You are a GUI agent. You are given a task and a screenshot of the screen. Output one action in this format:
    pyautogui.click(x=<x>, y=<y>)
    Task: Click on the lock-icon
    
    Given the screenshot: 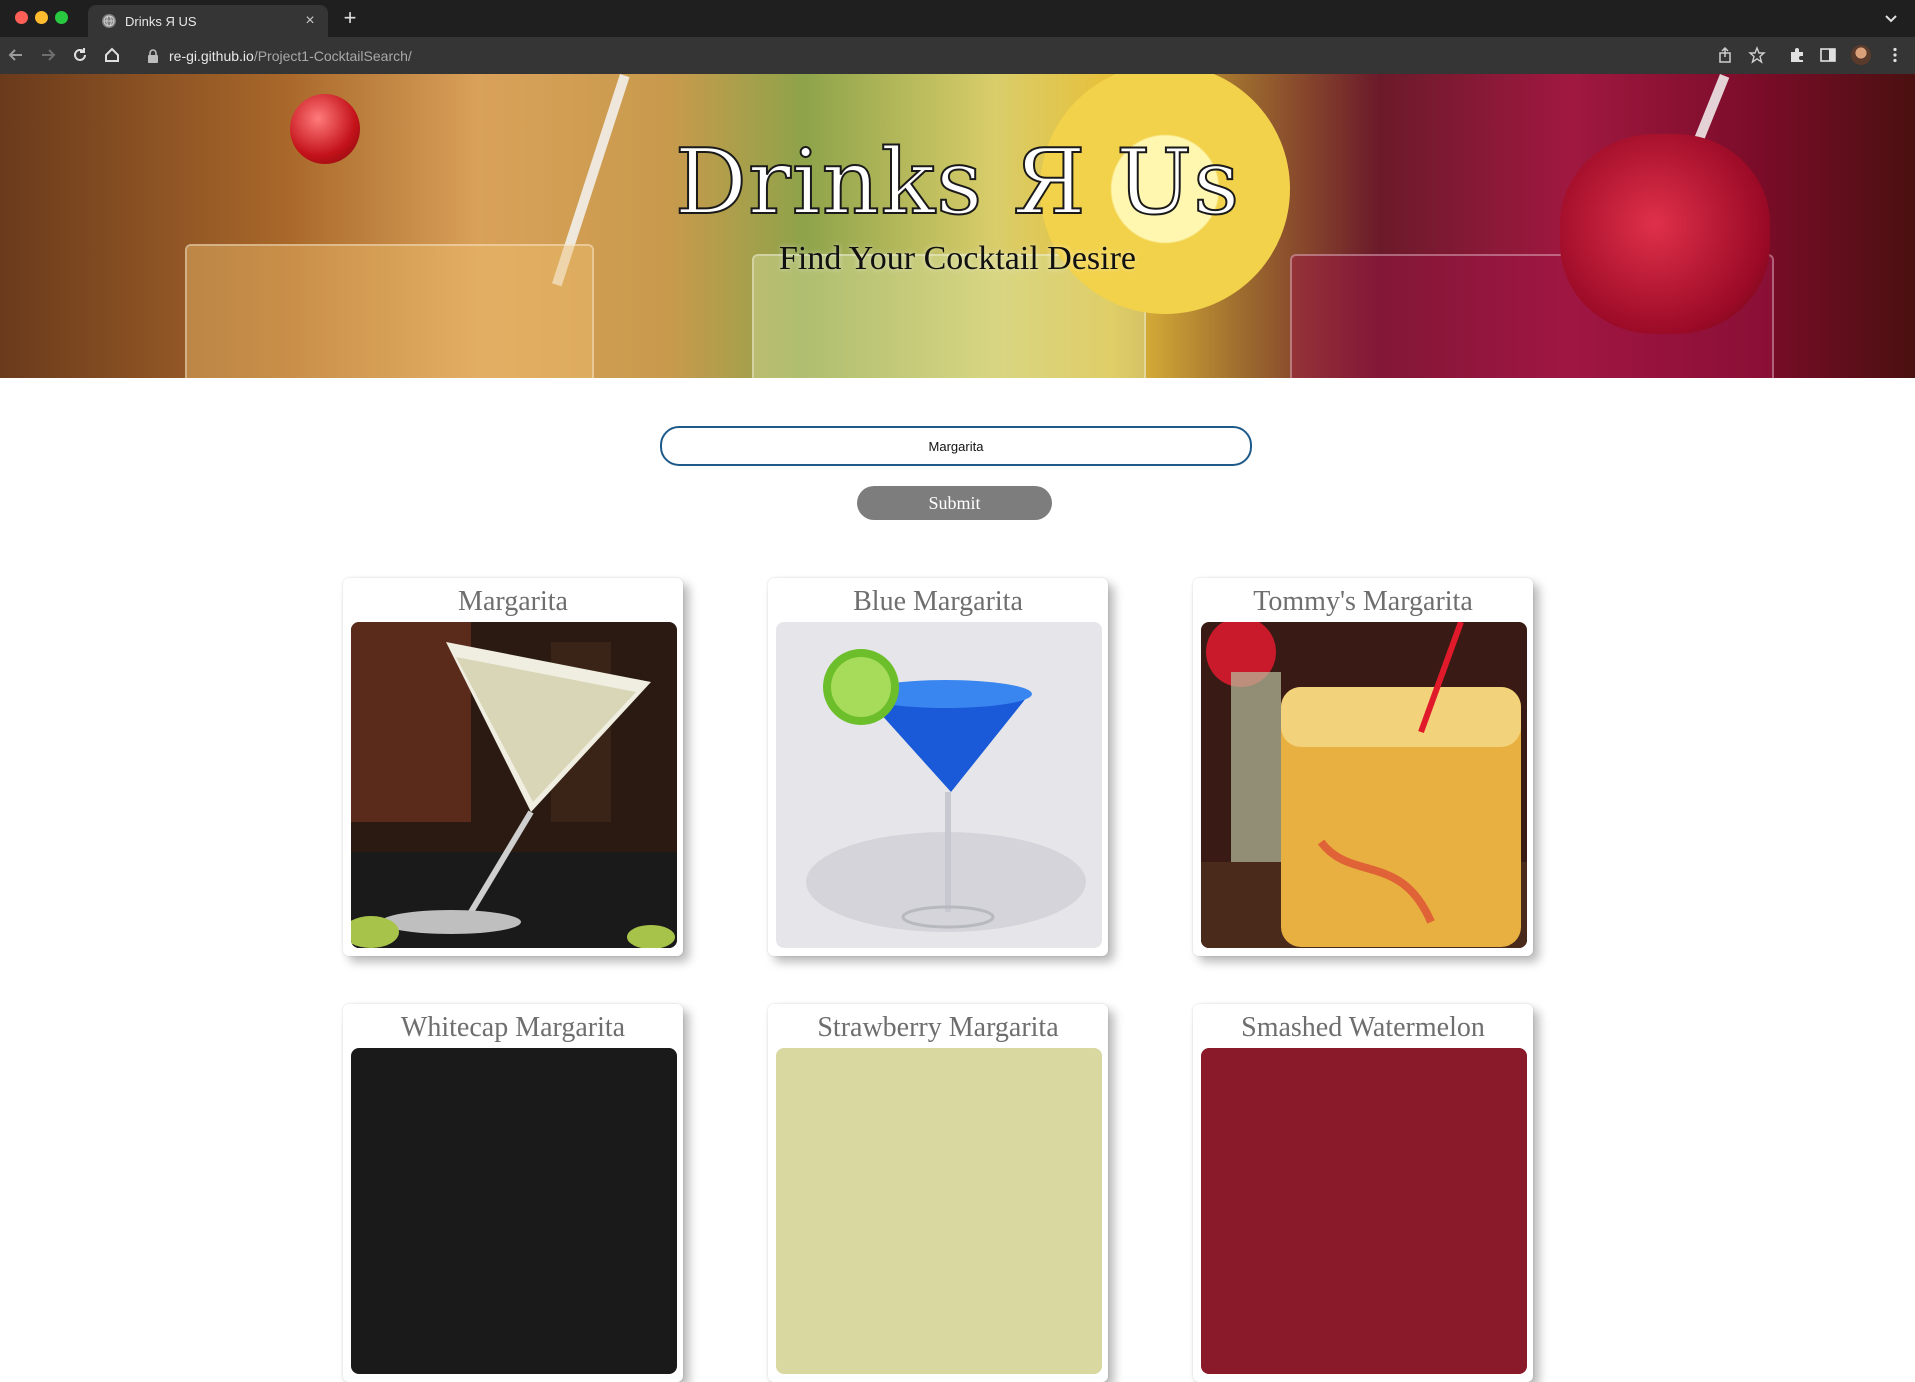 What is the action you would take?
    pyautogui.click(x=153, y=56)
    